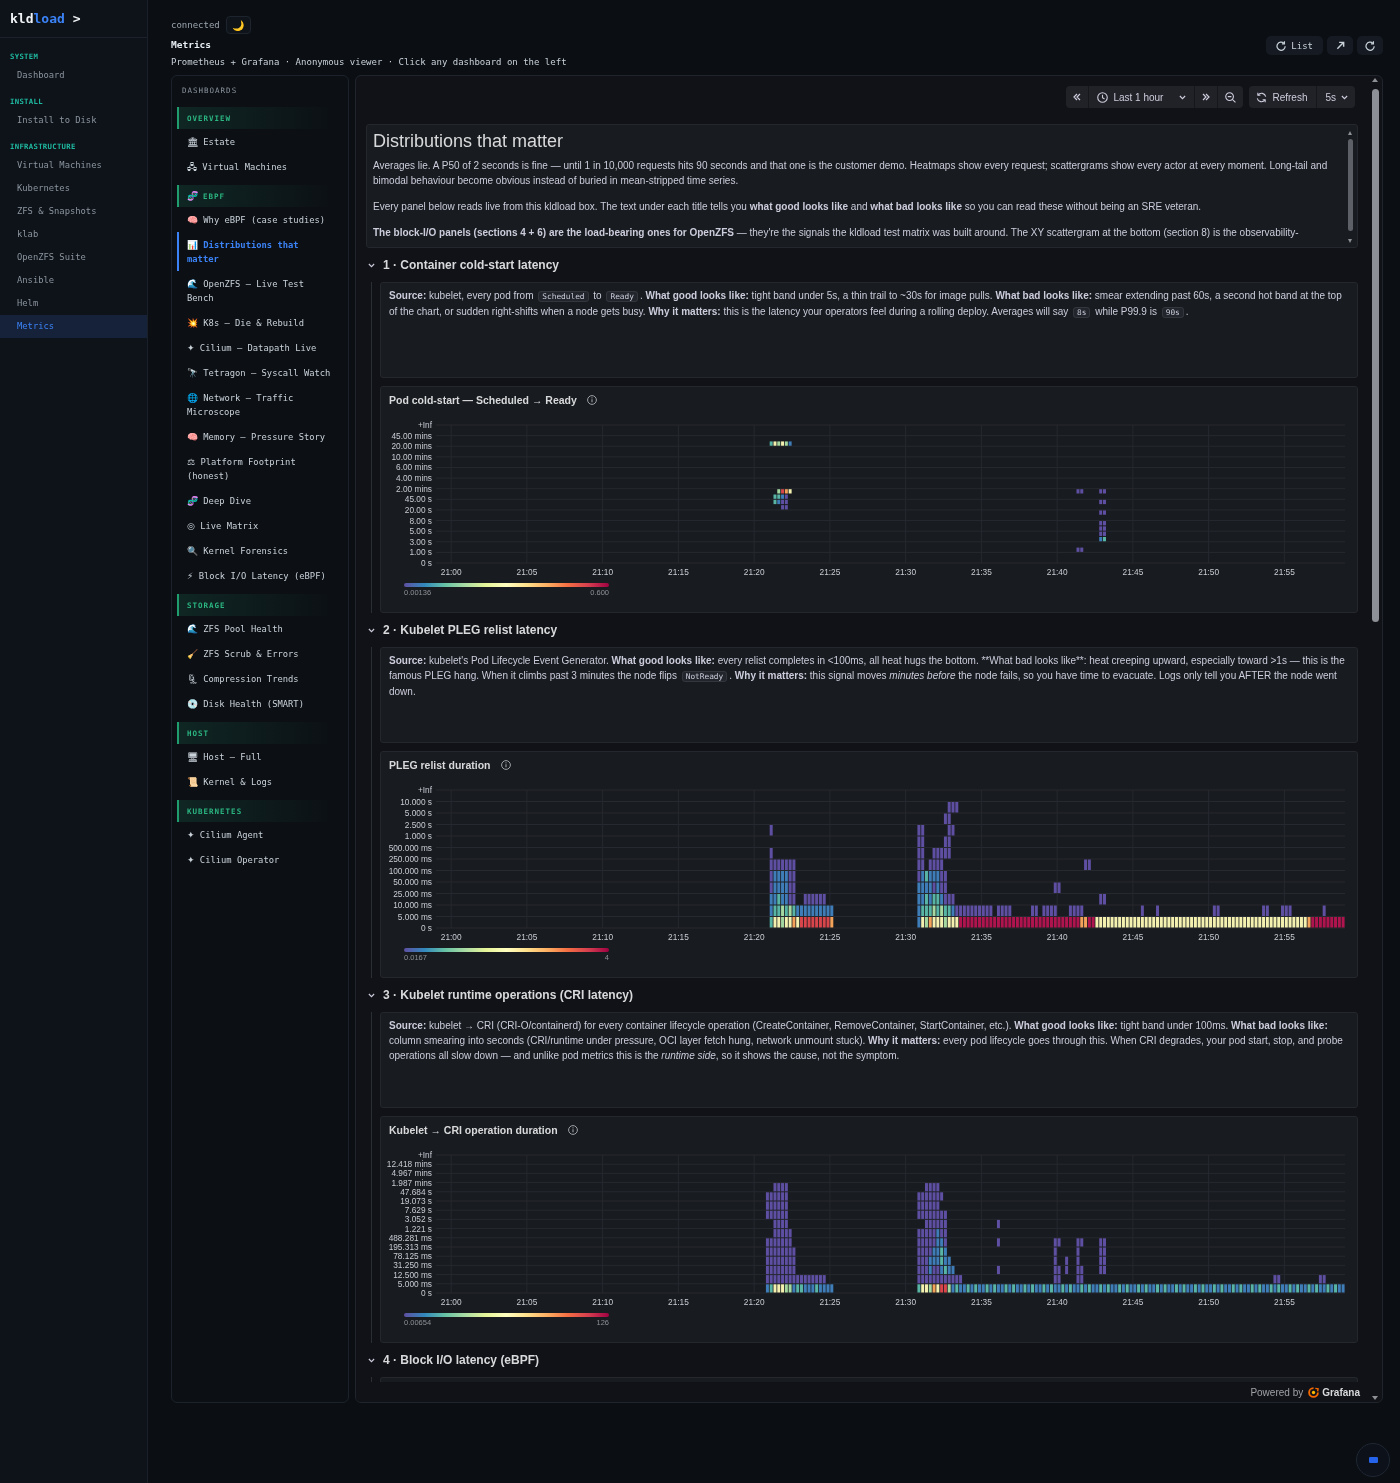 The width and height of the screenshot is (1400, 1483). What do you see at coordinates (73, 120) in the screenshot?
I see `nav-link: Install to Disk` at bounding box center [73, 120].